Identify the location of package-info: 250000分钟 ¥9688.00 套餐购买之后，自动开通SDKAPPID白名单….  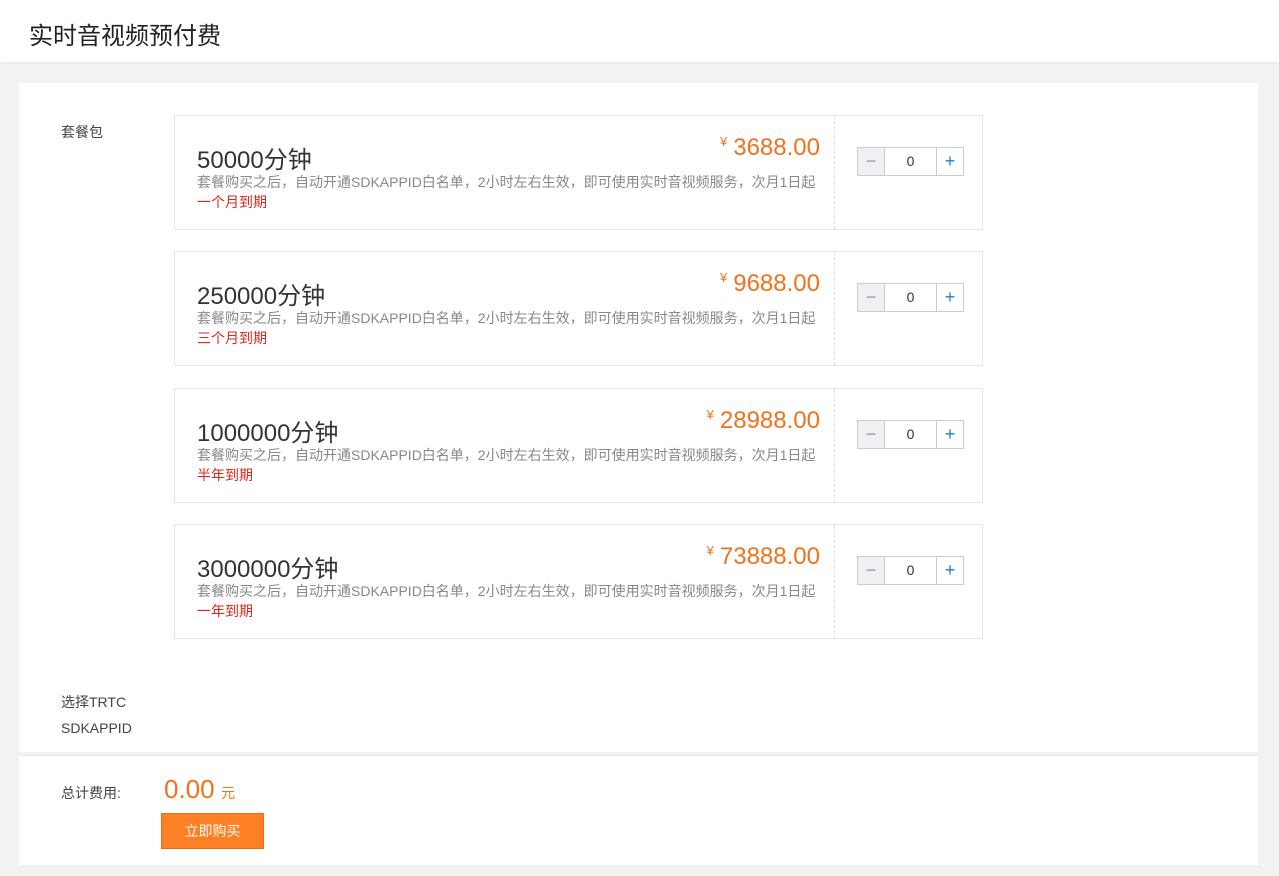
(505, 308).